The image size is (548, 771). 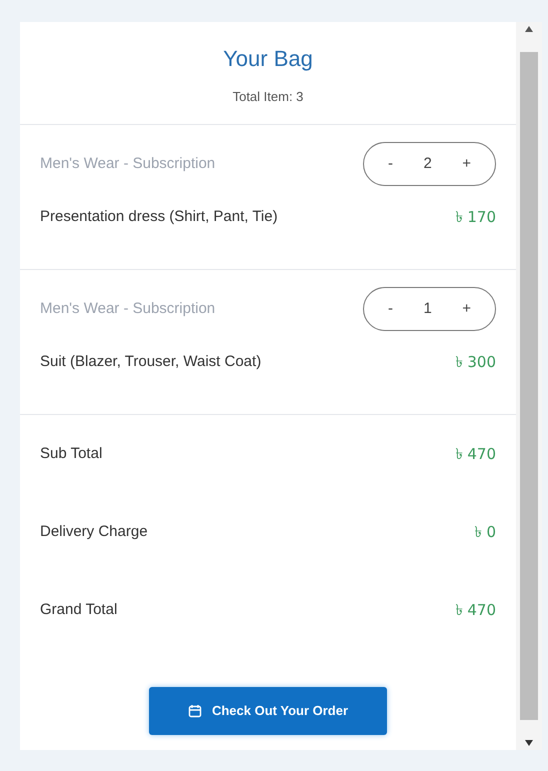 What do you see at coordinates (195, 711) in the screenshot?
I see `calendar-icon` at bounding box center [195, 711].